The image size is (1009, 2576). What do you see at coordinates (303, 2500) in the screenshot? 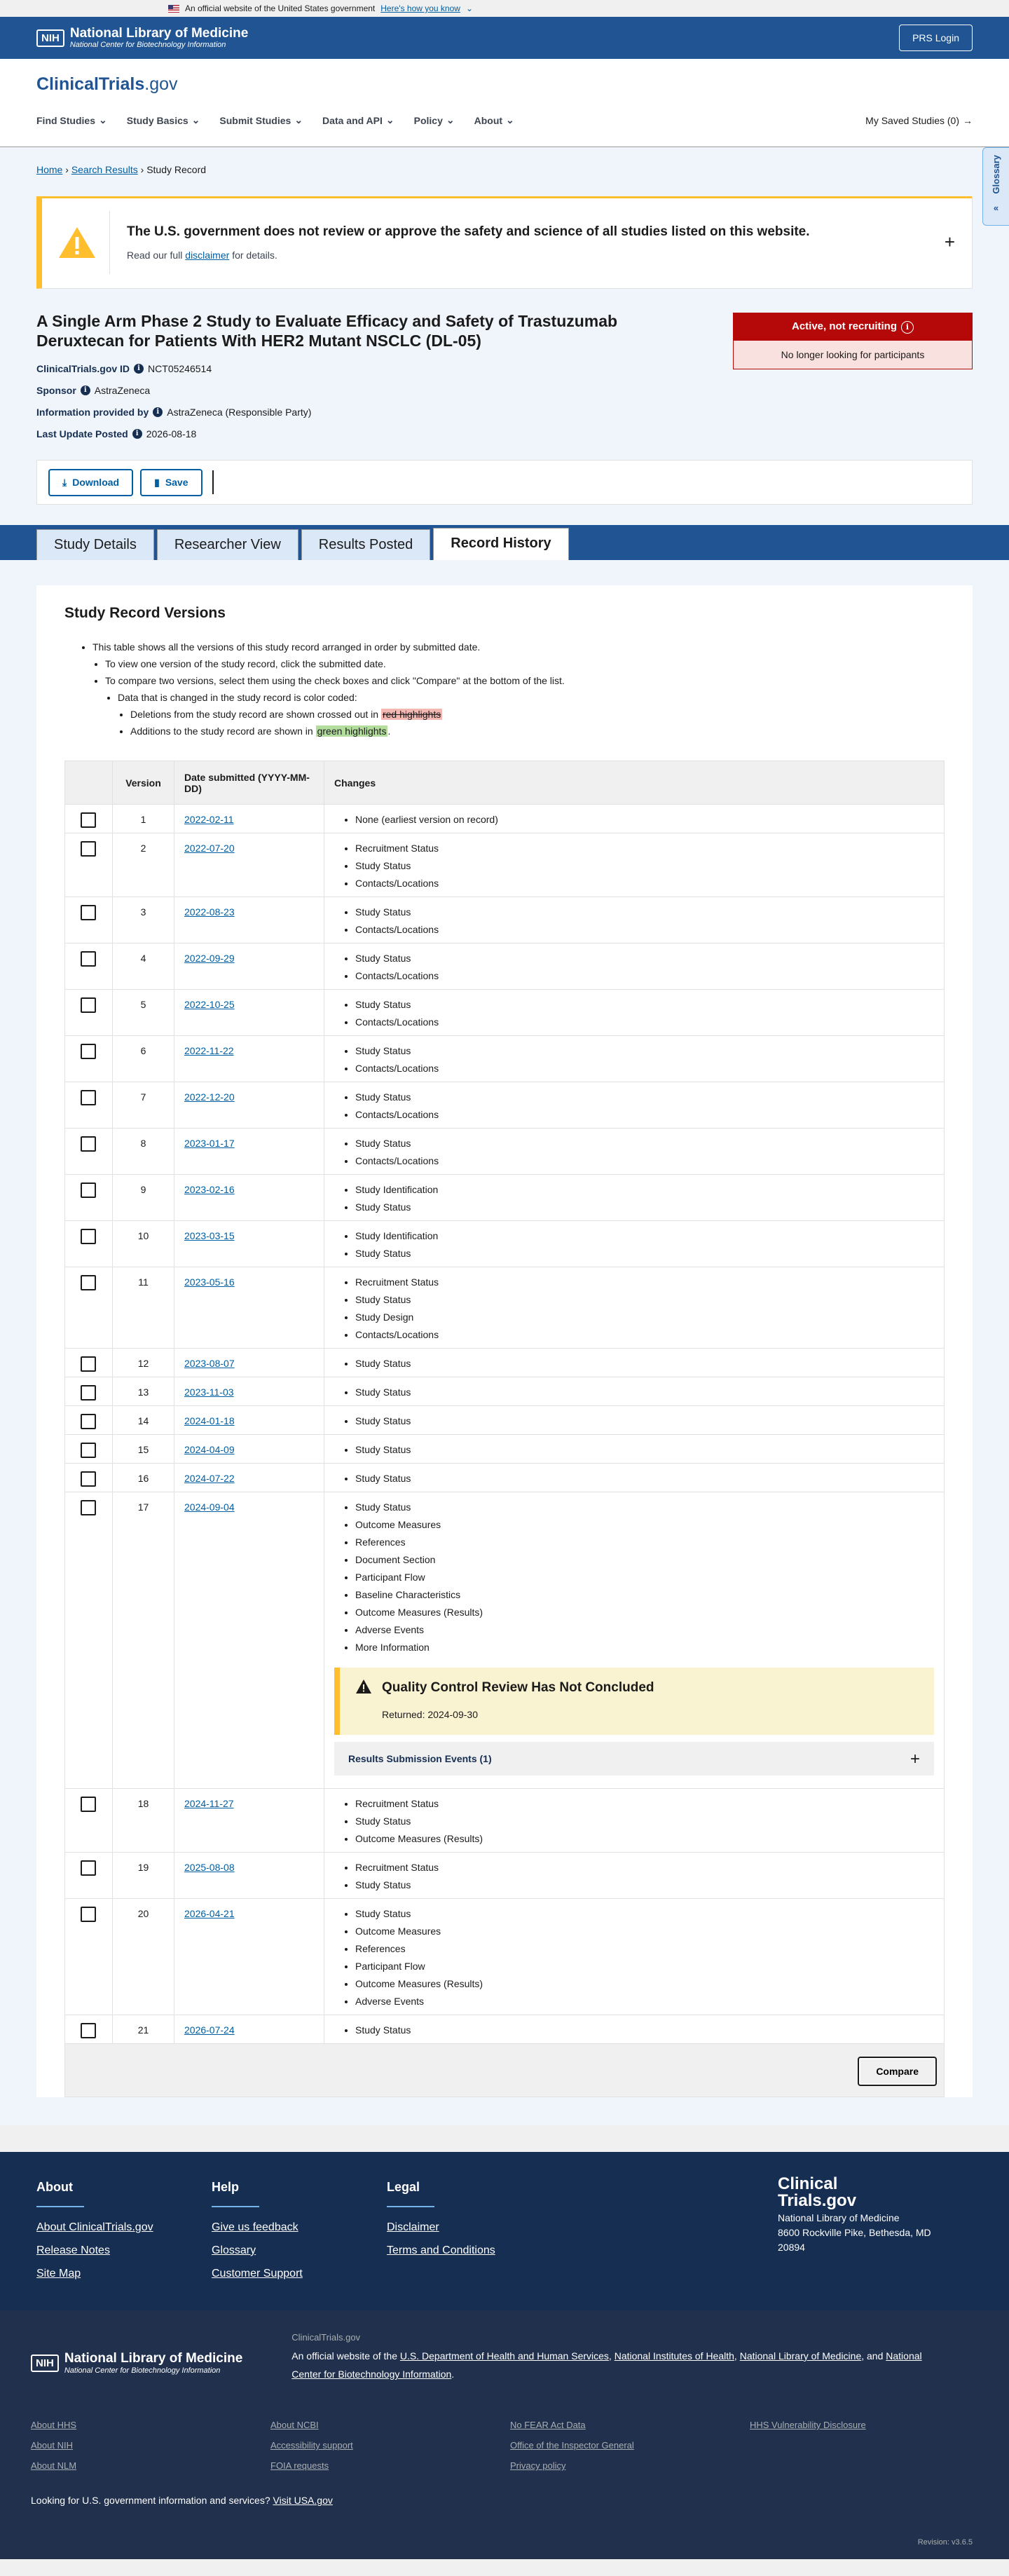
I see `usa-gov-link: Visit USA.gov` at bounding box center [303, 2500].